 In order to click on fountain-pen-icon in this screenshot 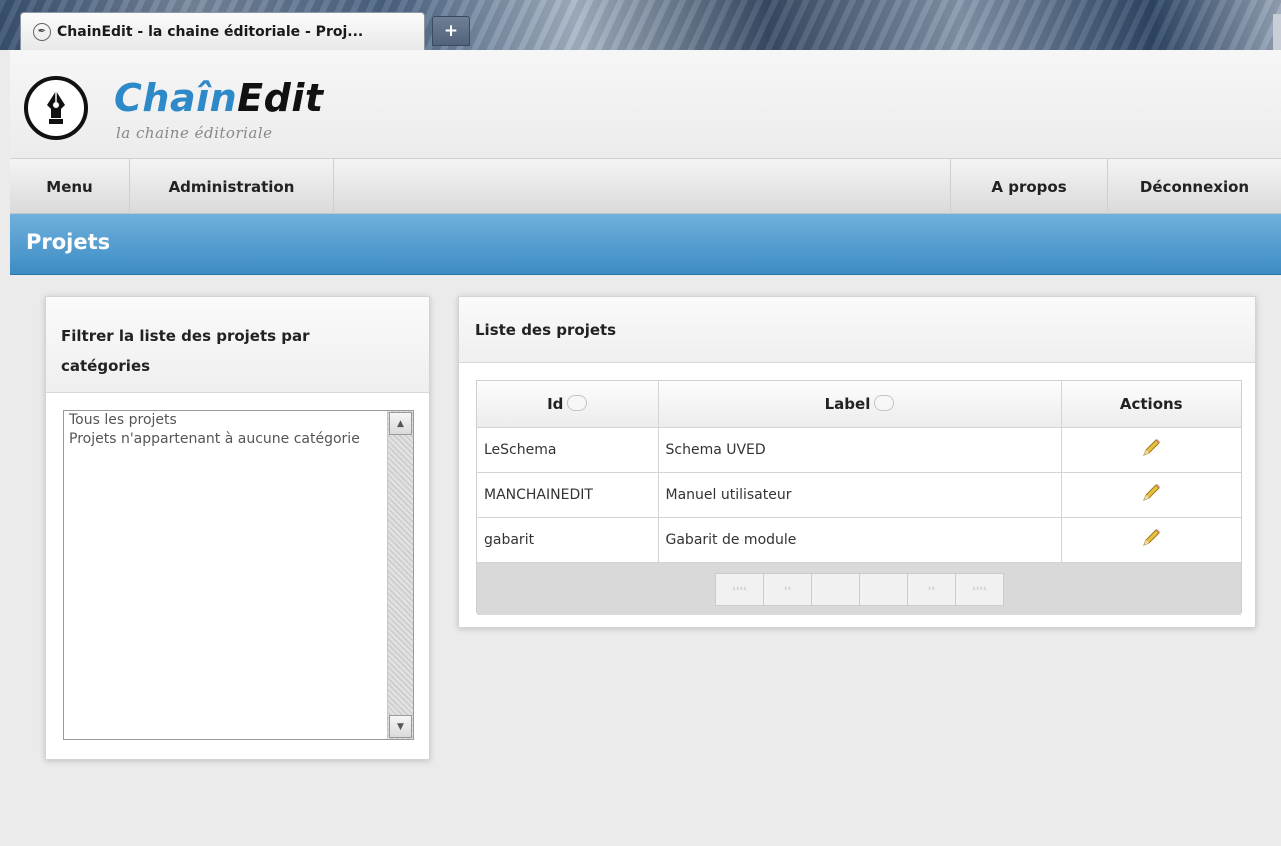, I will do `click(56, 108)`.